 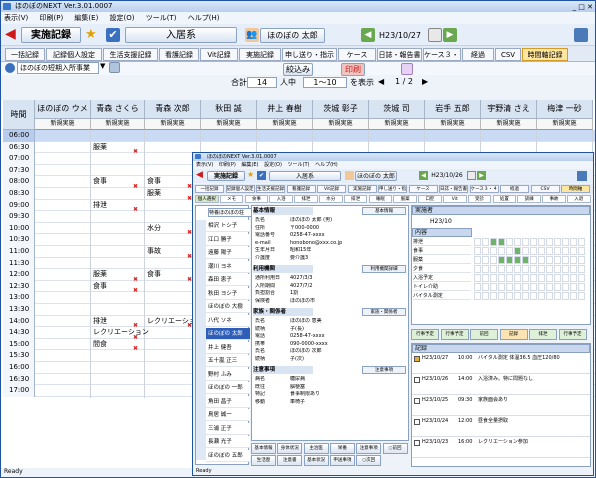 What do you see at coordinates (19, 217) in the screenshot?
I see `time-label: 09:30` at bounding box center [19, 217].